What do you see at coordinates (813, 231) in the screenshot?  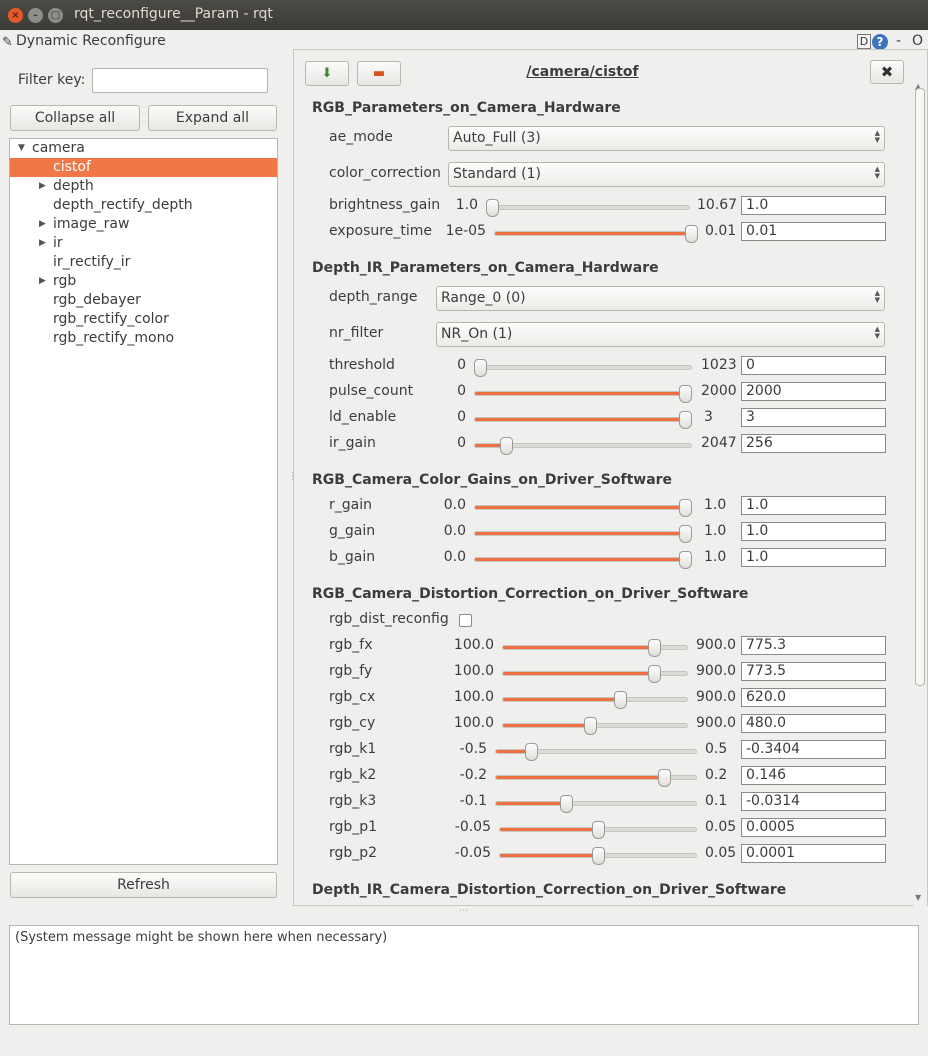 I see `param-value-input: 0.01` at bounding box center [813, 231].